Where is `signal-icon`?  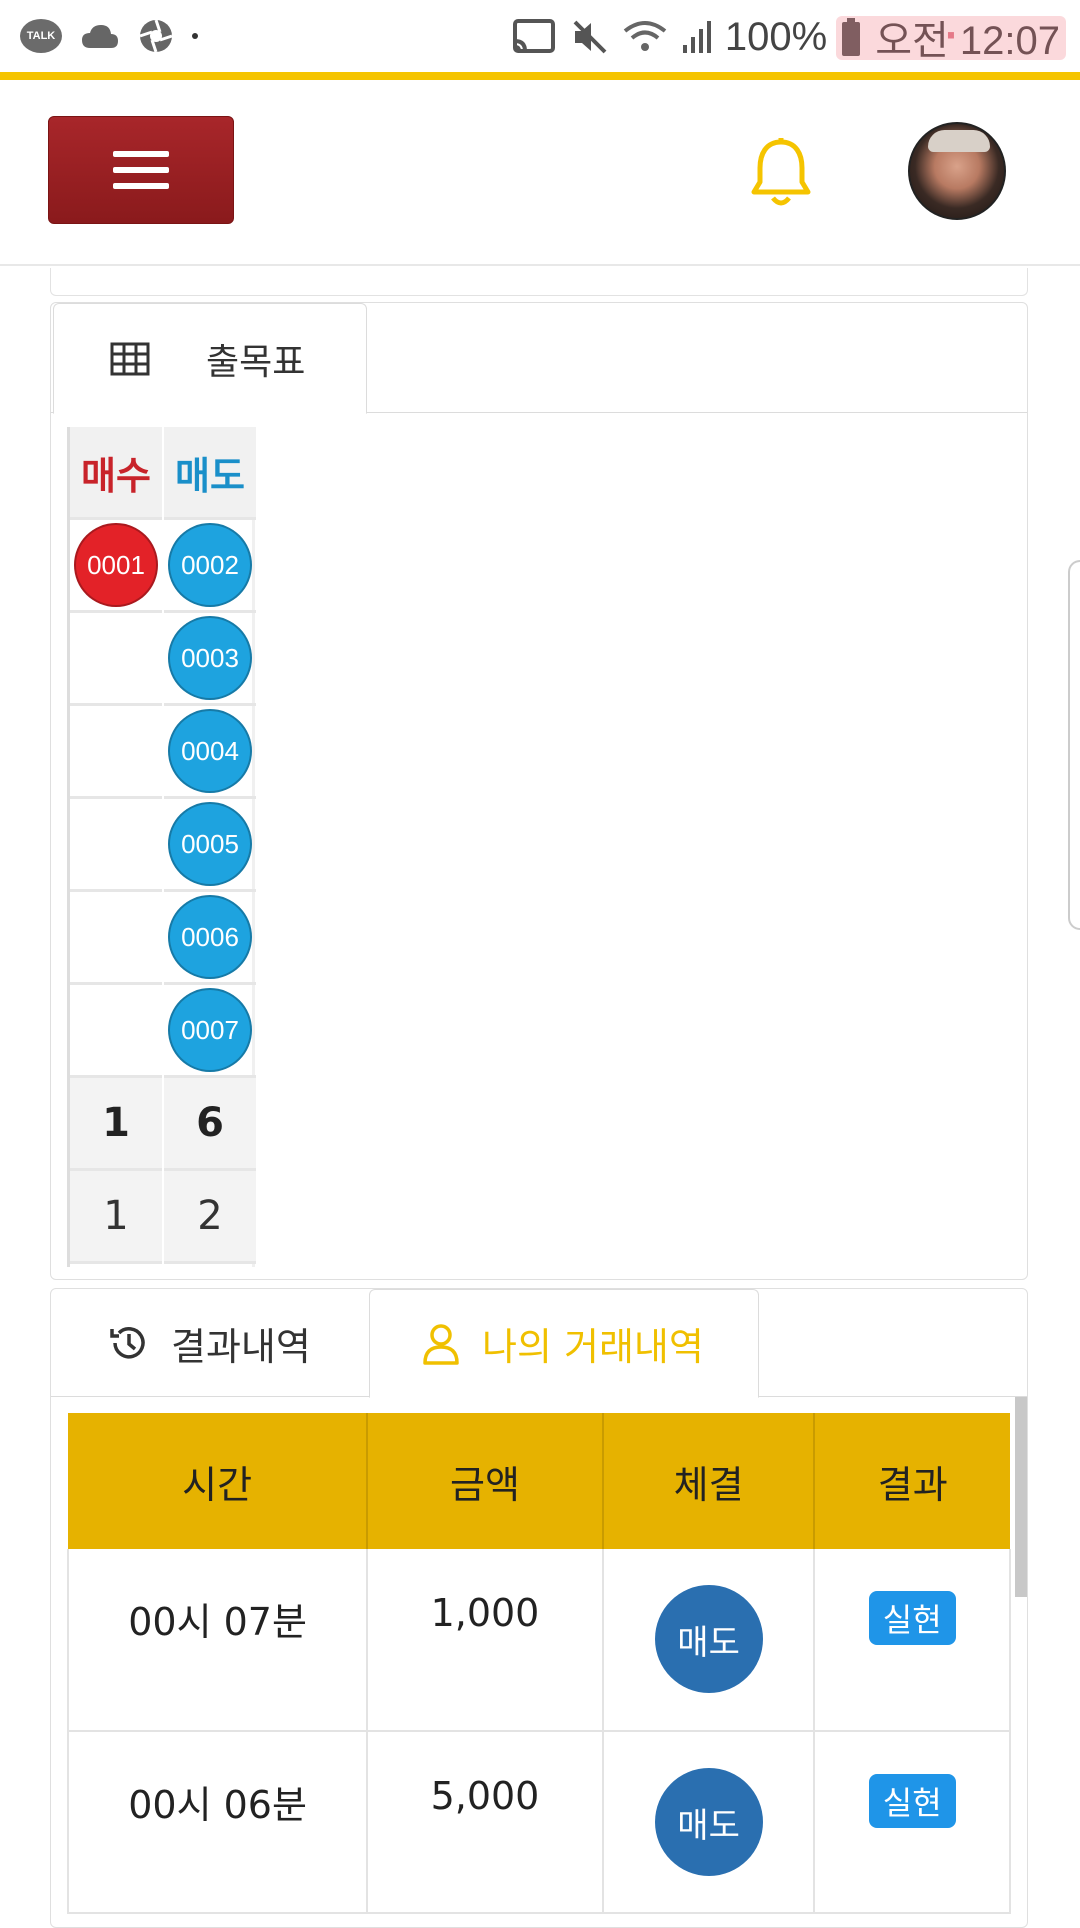
signal-icon is located at coordinates (696, 37).